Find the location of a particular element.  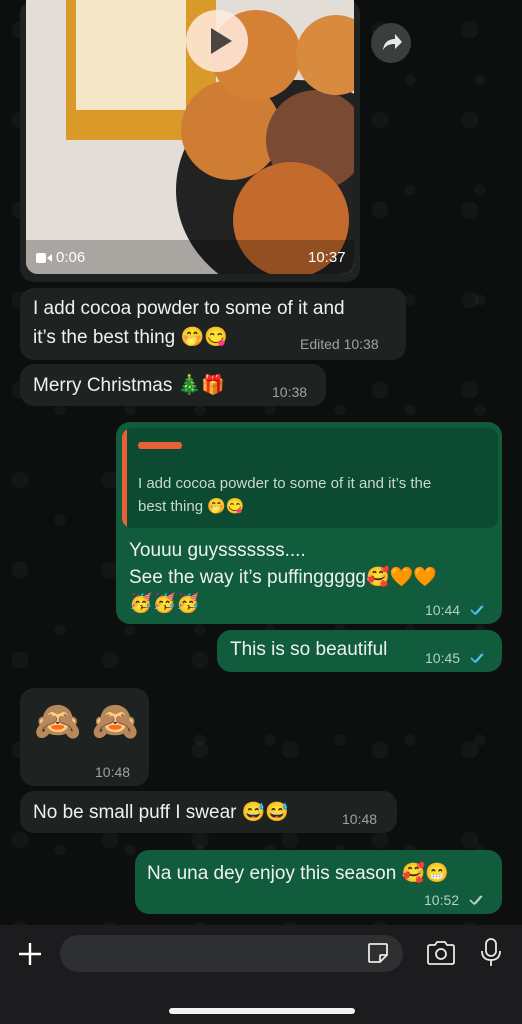

message-time: 10:38 is located at coordinates (290, 392).